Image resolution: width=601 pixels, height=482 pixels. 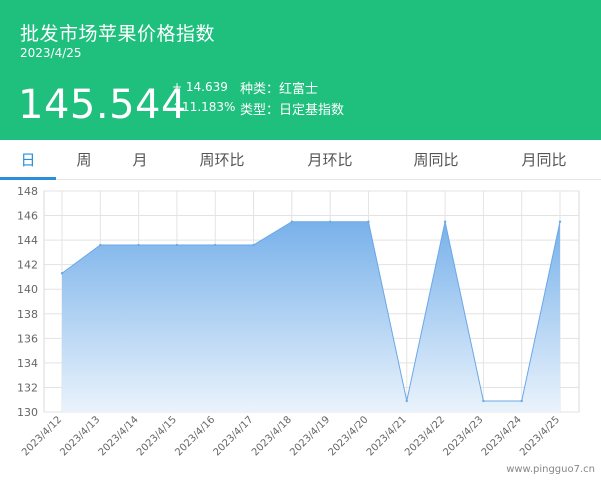 What do you see at coordinates (27, 314) in the screenshot?
I see `y-tick-label: 138` at bounding box center [27, 314].